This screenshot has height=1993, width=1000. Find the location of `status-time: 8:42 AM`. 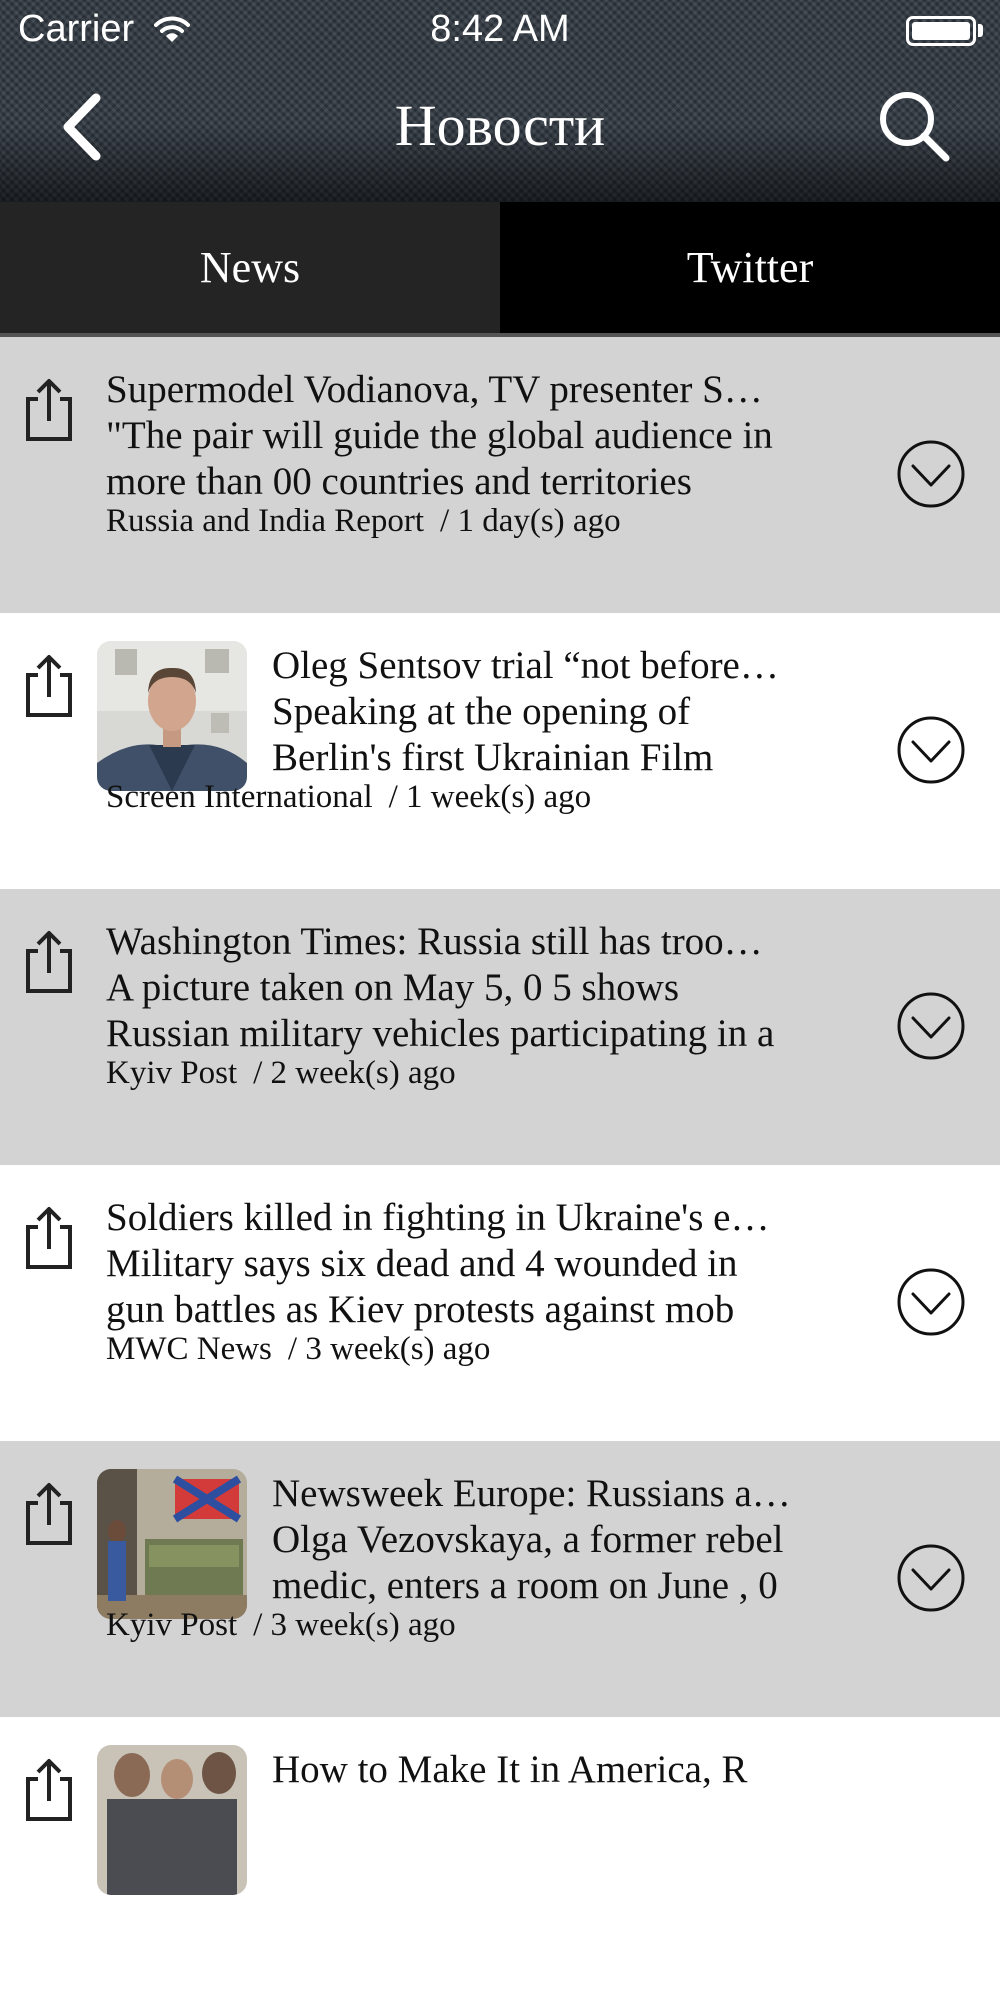

status-time: 8:42 AM is located at coordinates (500, 29).